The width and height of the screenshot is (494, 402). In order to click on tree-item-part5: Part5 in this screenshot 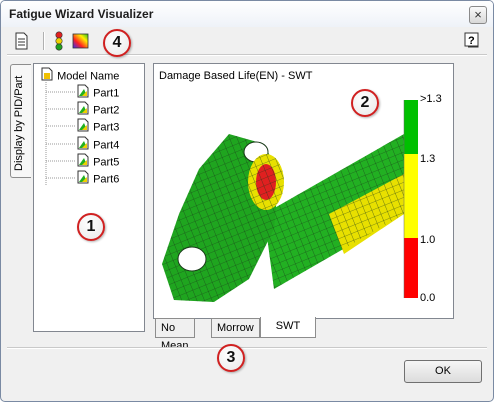, I will do `click(97, 161)`.